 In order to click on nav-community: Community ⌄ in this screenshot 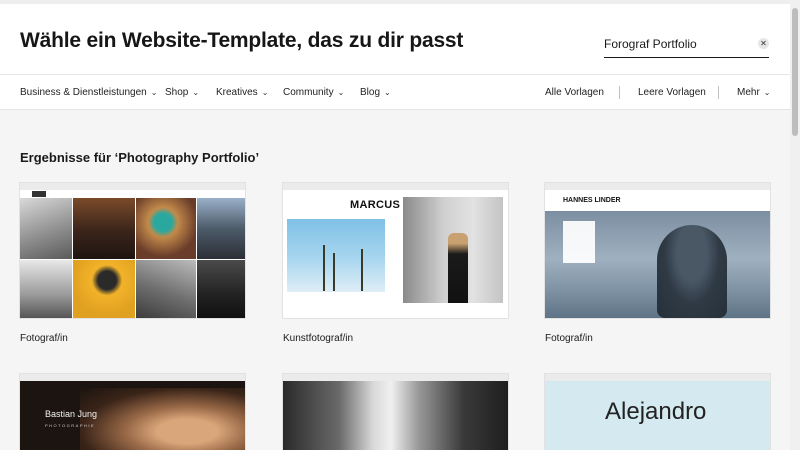, I will do `click(313, 92)`.